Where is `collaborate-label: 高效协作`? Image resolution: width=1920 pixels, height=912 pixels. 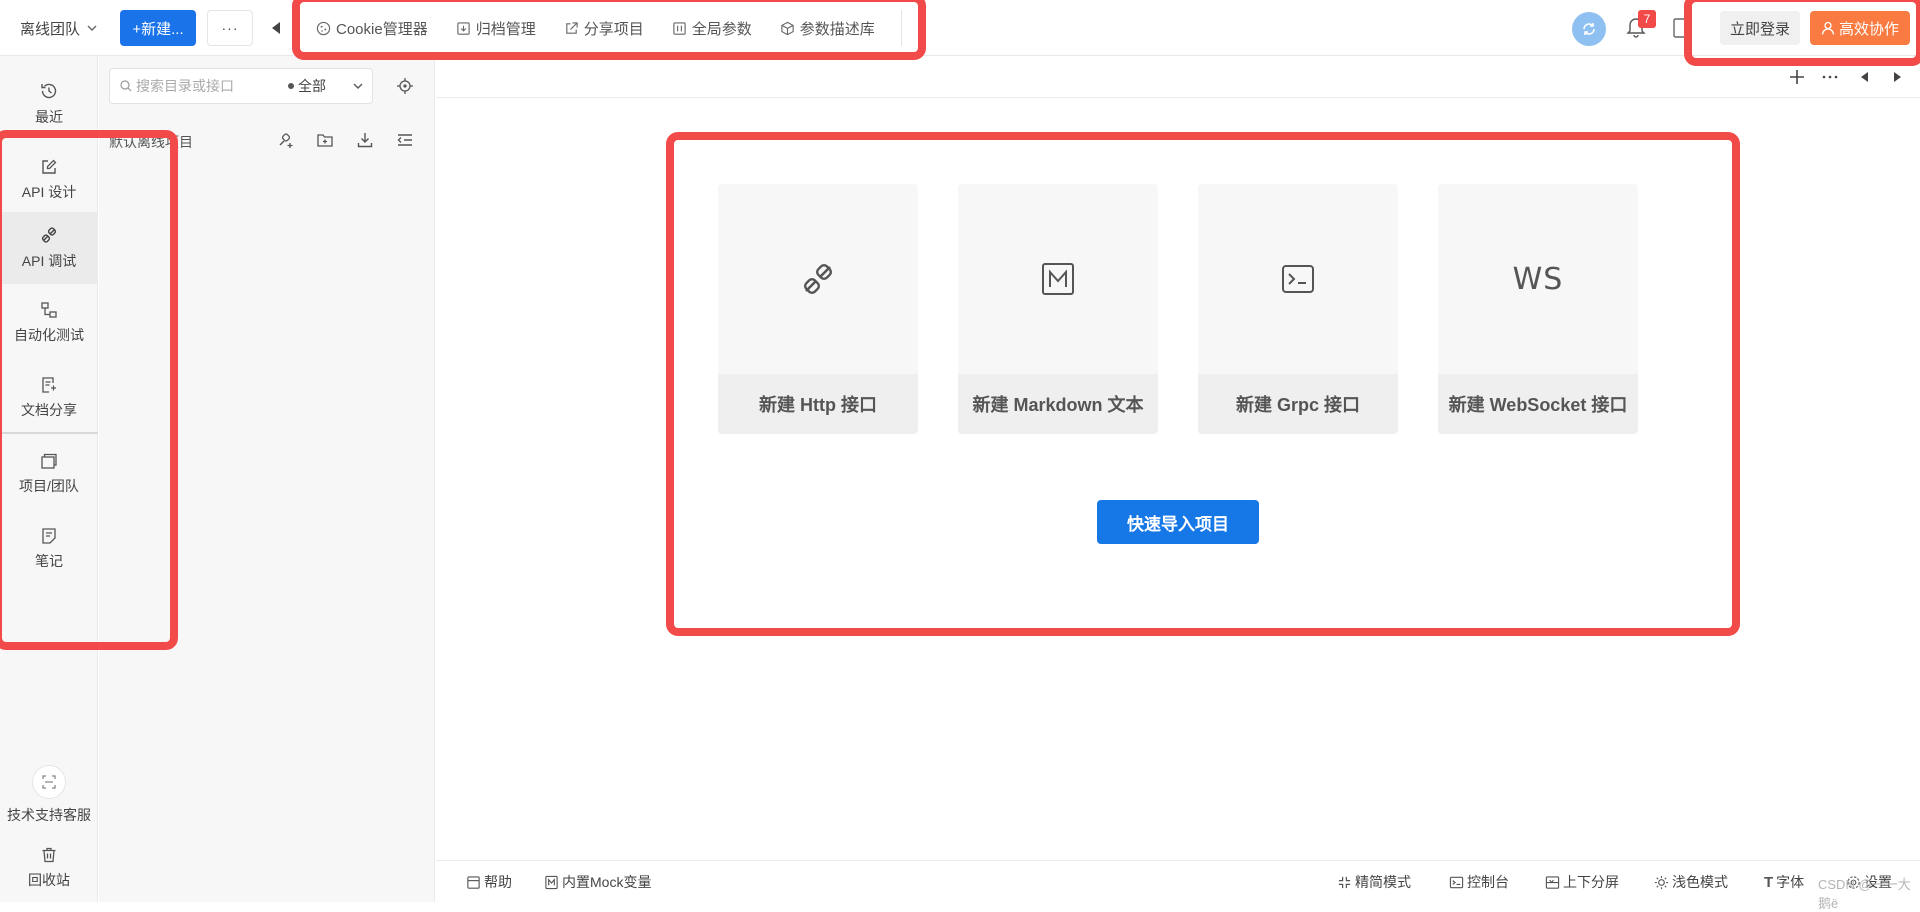 collaborate-label: 高效协作 is located at coordinates (1868, 29).